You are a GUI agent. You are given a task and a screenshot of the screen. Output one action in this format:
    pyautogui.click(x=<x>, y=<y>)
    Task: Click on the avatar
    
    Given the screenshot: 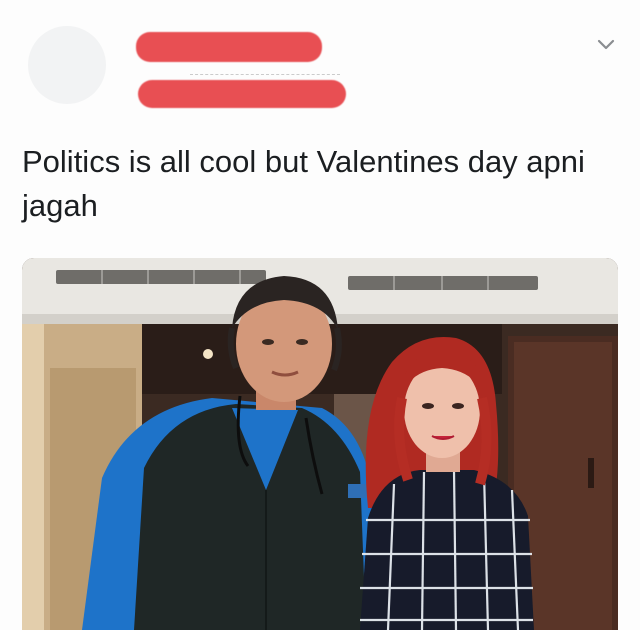 What is the action you would take?
    pyautogui.click(x=67, y=65)
    